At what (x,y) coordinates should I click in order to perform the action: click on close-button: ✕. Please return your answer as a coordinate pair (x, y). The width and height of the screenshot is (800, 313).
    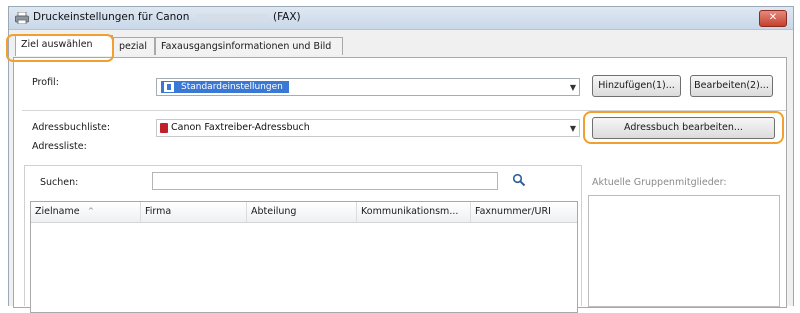
    Looking at the image, I should click on (773, 18).